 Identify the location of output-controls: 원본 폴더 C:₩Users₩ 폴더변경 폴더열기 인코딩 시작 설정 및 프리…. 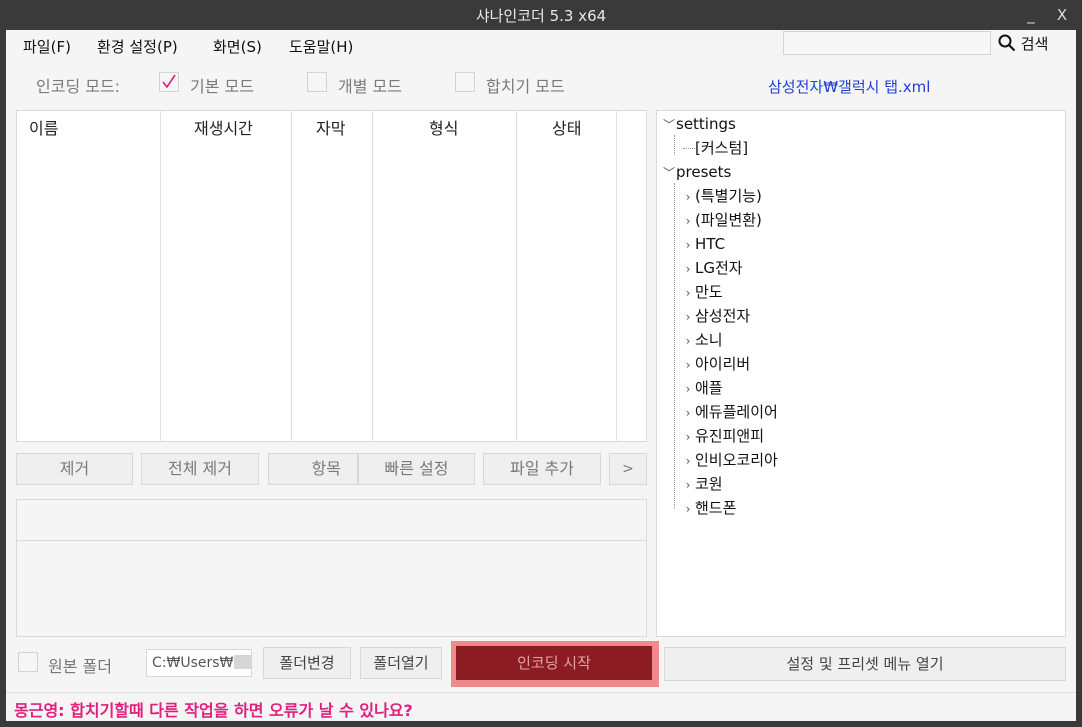
(541, 663).